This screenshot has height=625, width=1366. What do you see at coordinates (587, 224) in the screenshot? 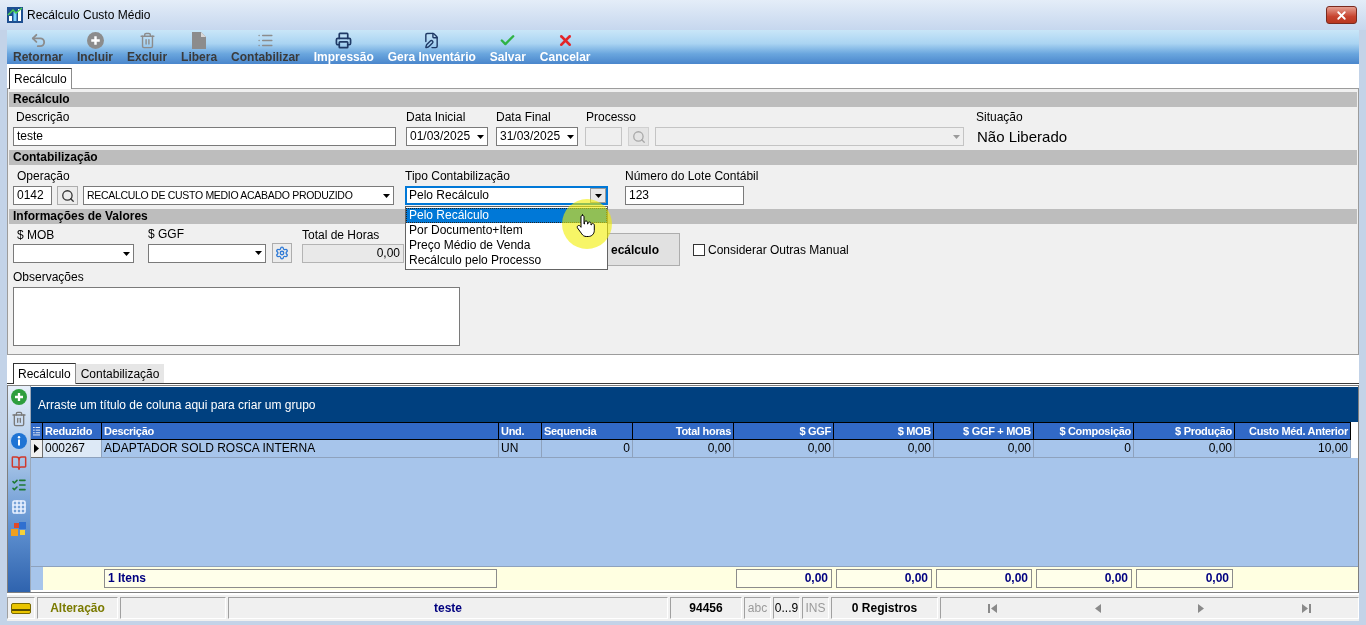
I see `pointer-cursor-icon` at bounding box center [587, 224].